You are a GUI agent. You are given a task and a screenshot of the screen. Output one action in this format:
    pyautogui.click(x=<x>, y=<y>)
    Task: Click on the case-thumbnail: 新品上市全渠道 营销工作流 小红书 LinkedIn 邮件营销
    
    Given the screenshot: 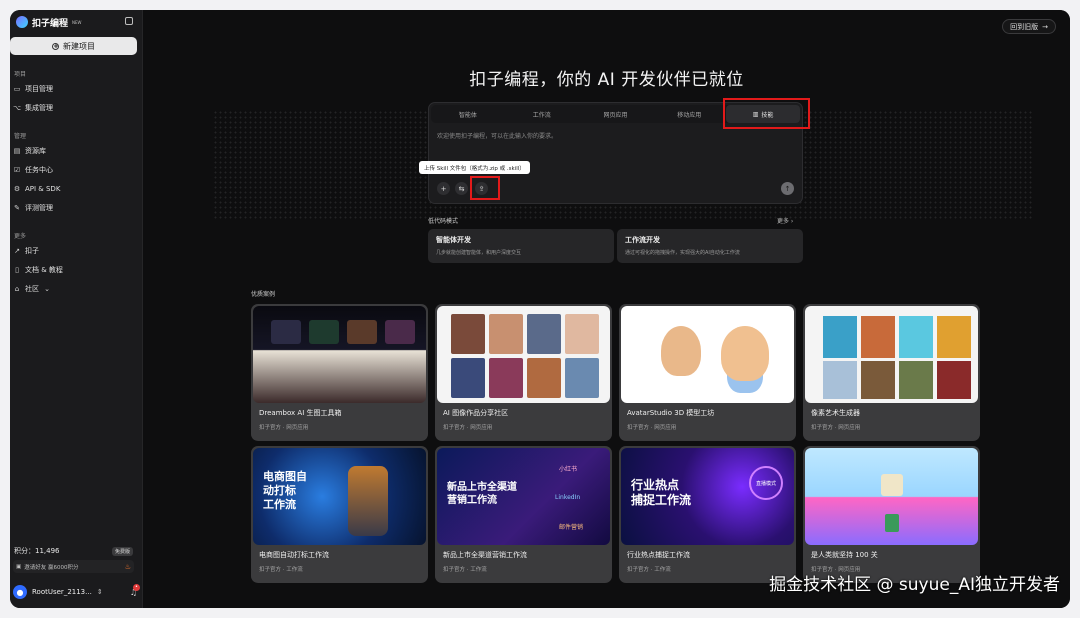 What is the action you would take?
    pyautogui.click(x=523, y=496)
    